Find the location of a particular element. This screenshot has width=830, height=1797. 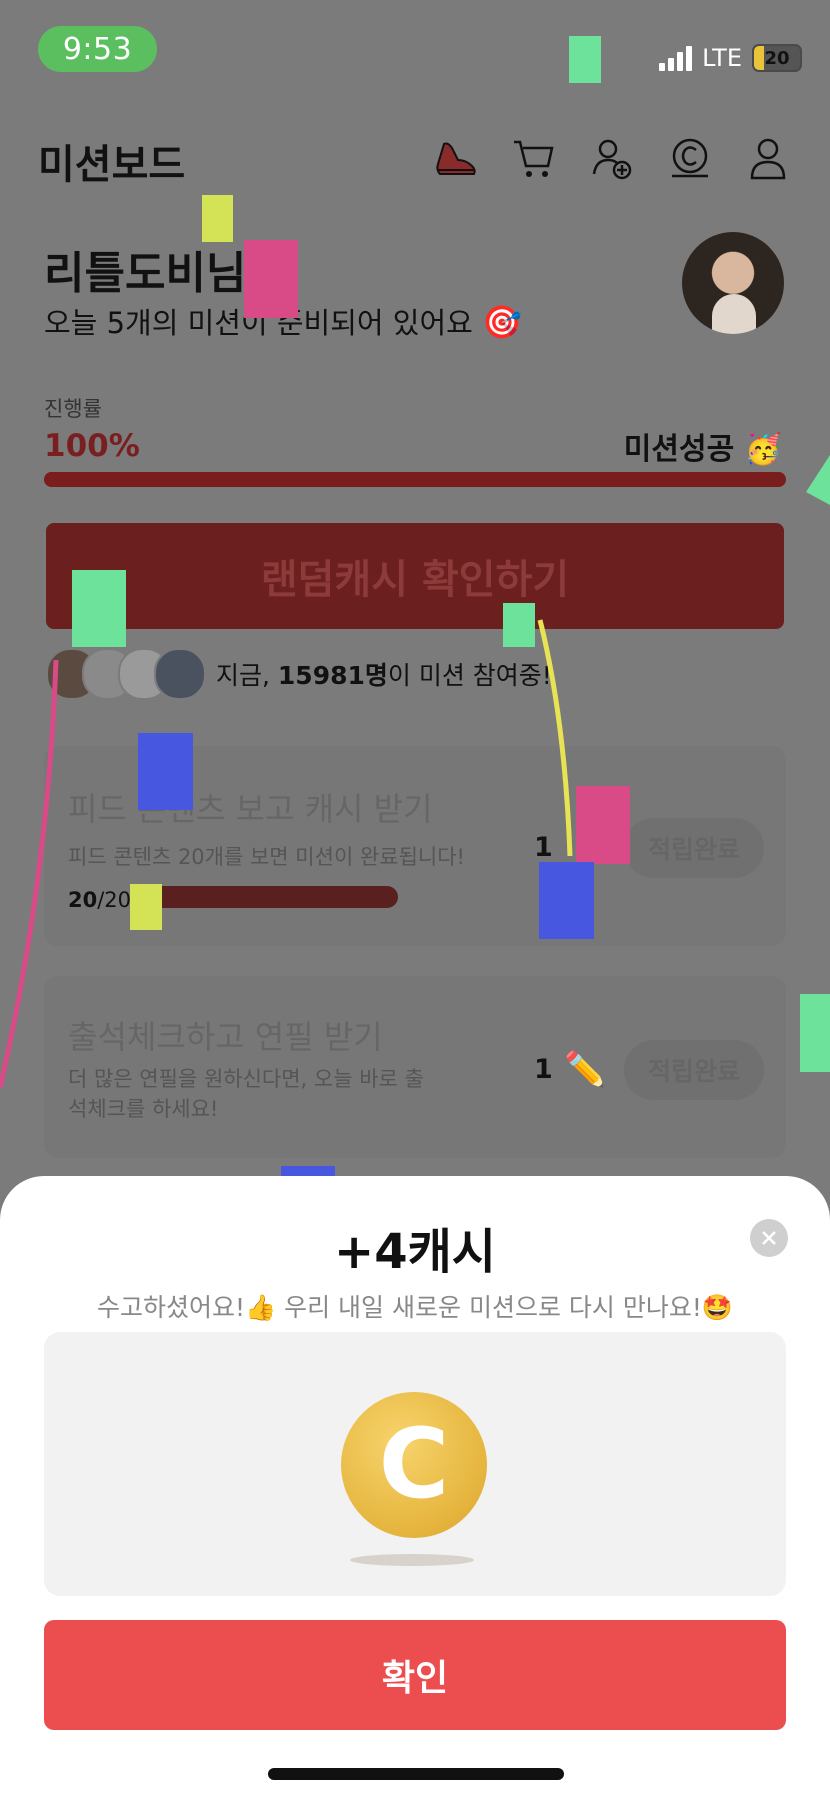

close-icon is located at coordinates (769, 1238).